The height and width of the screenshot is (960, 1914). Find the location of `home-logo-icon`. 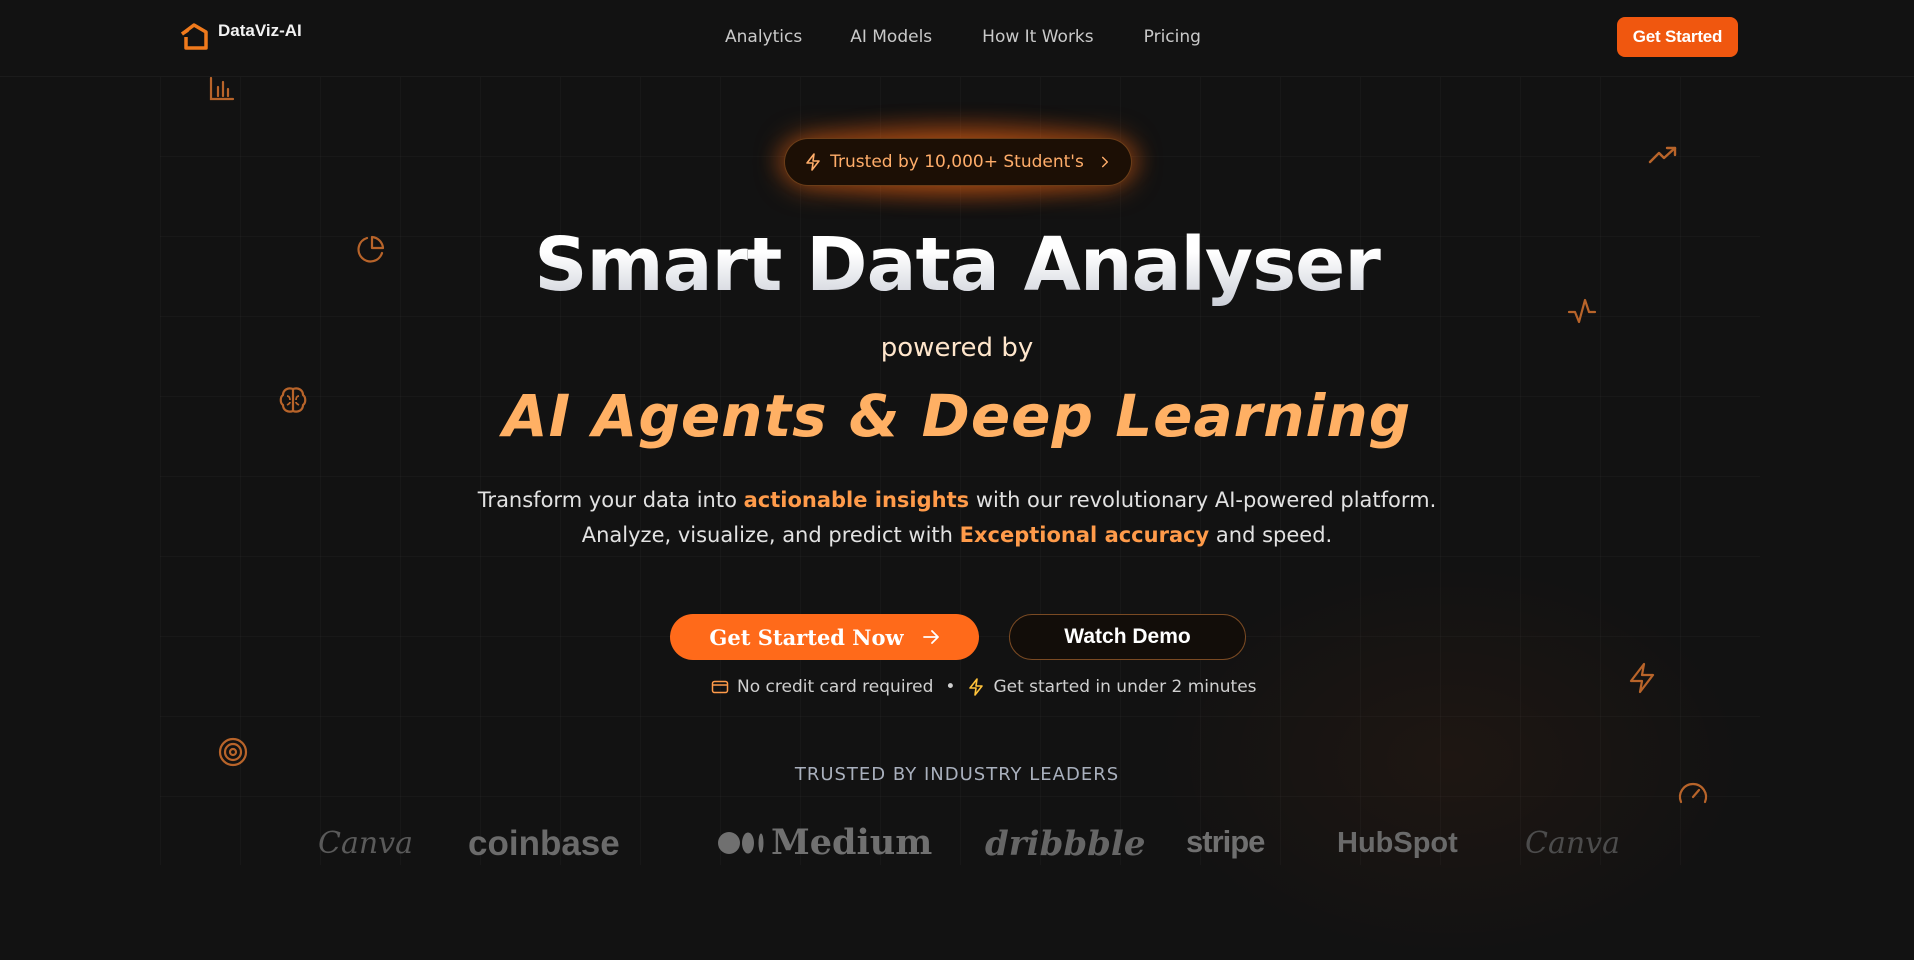

home-logo-icon is located at coordinates (194, 36).